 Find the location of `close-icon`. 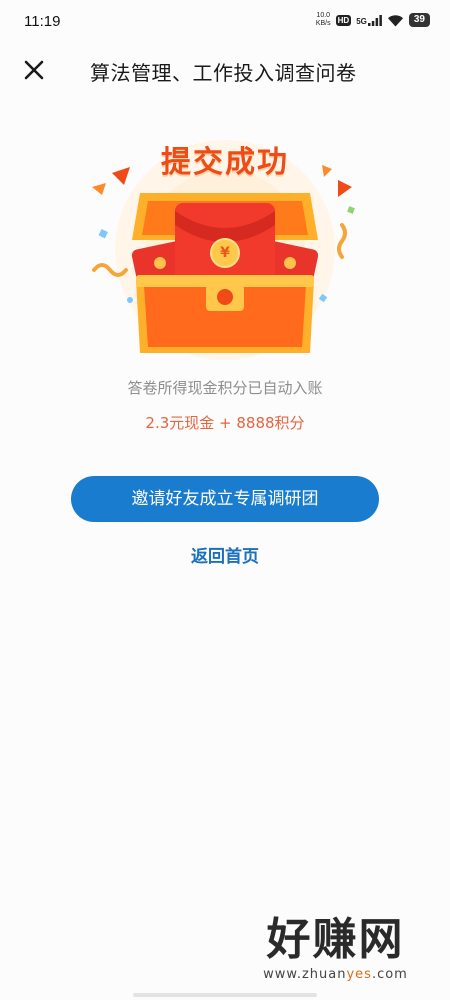

close-icon is located at coordinates (34, 70).